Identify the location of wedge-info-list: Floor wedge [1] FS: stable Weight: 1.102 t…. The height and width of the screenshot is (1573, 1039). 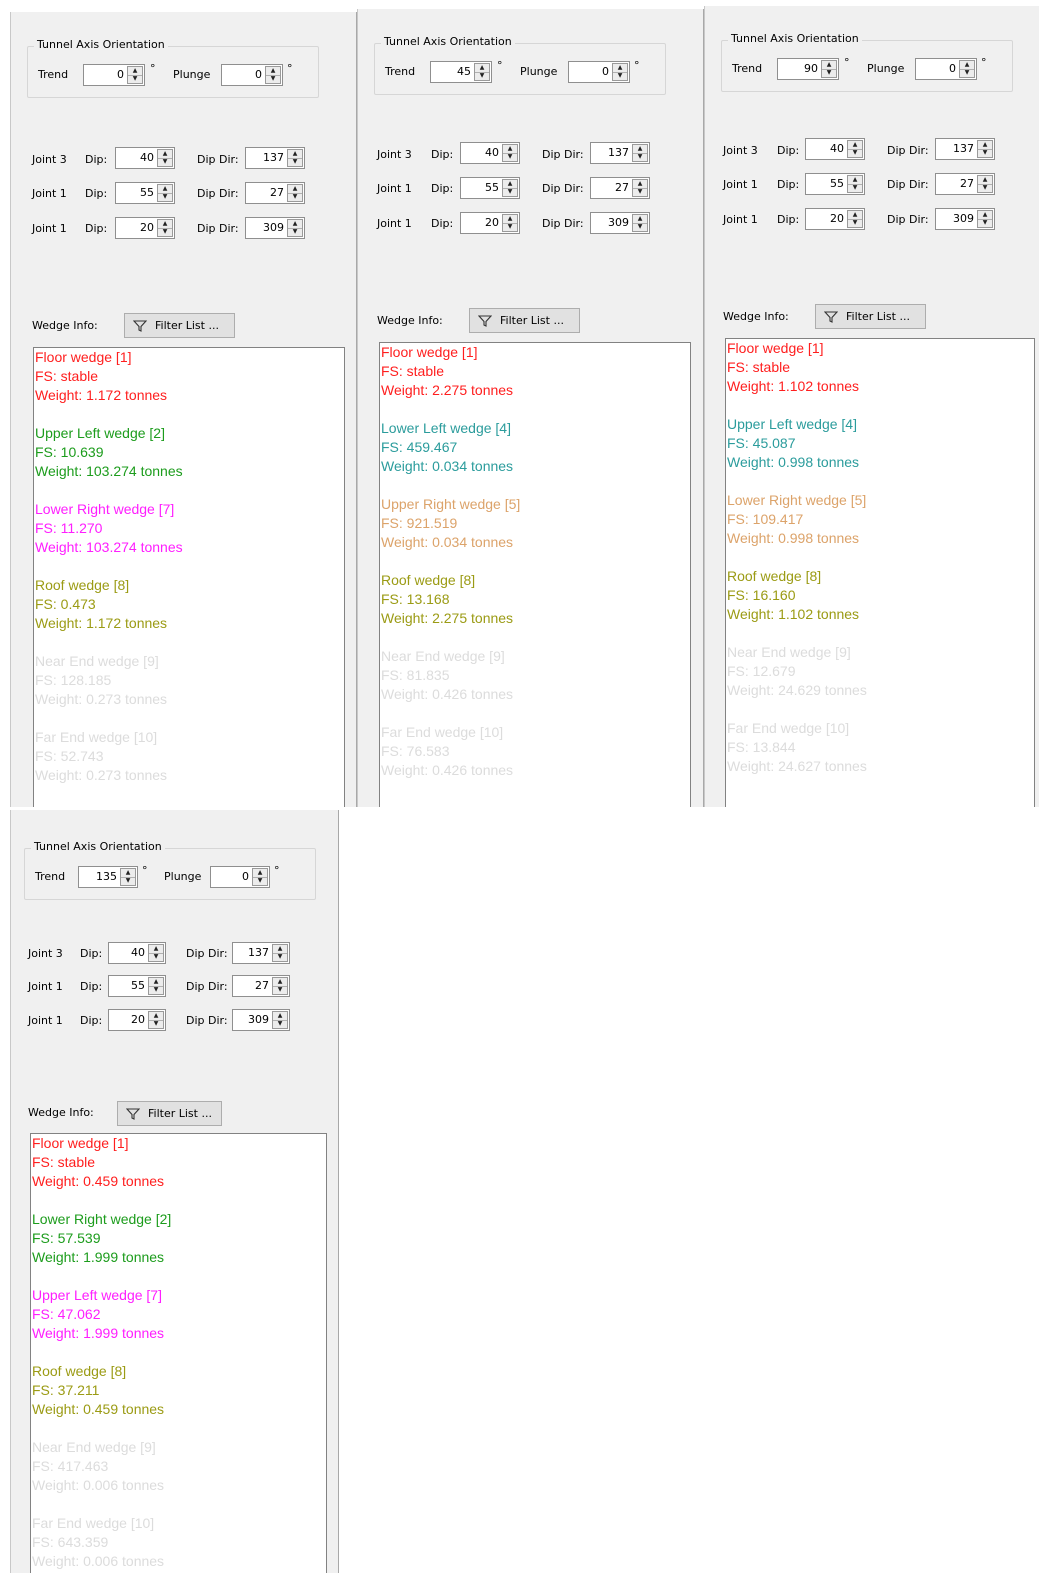
(880, 572).